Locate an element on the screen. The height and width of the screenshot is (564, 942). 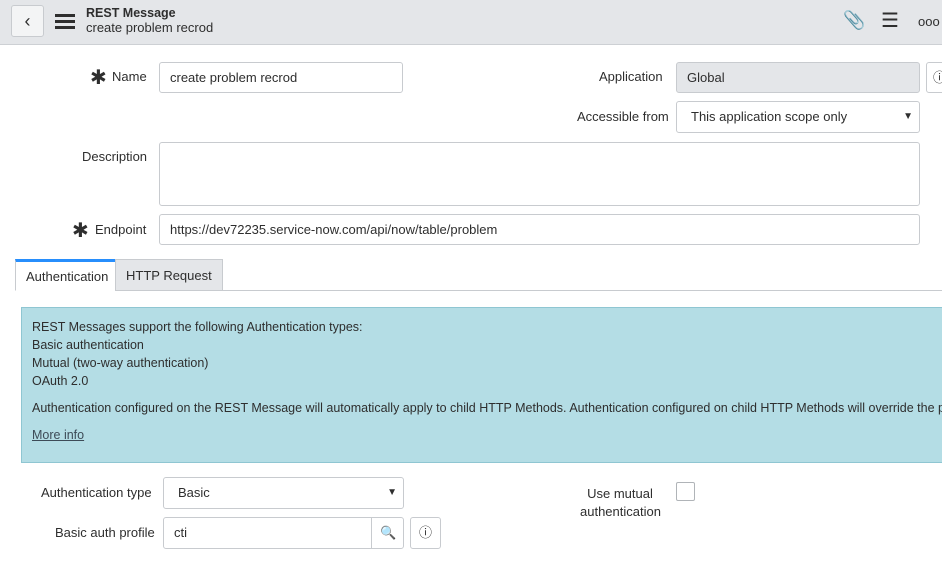
use-mutual-label: Use mutual authentication is located at coordinates (620, 502).